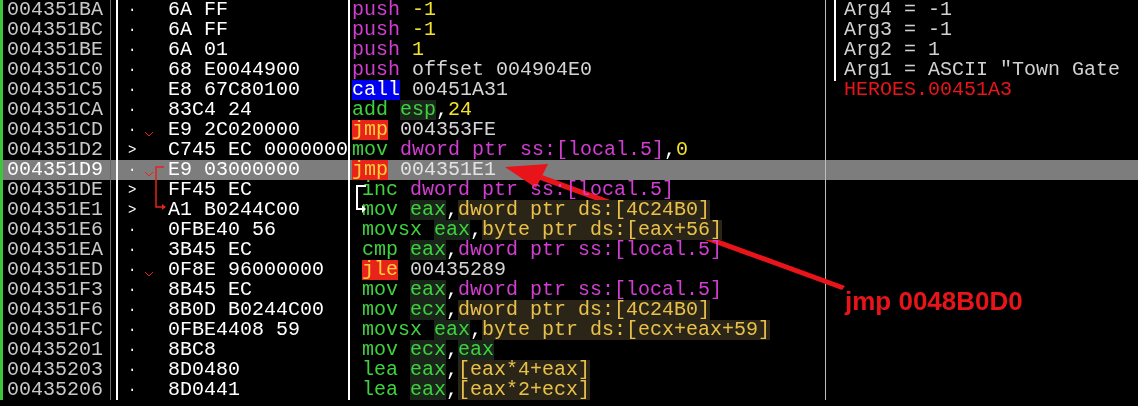 The height and width of the screenshot is (406, 1138). What do you see at coordinates (570, 130) in the screenshot?
I see `code-row: 004351CD · E9 2C020000 jmp 004353FE` at bounding box center [570, 130].